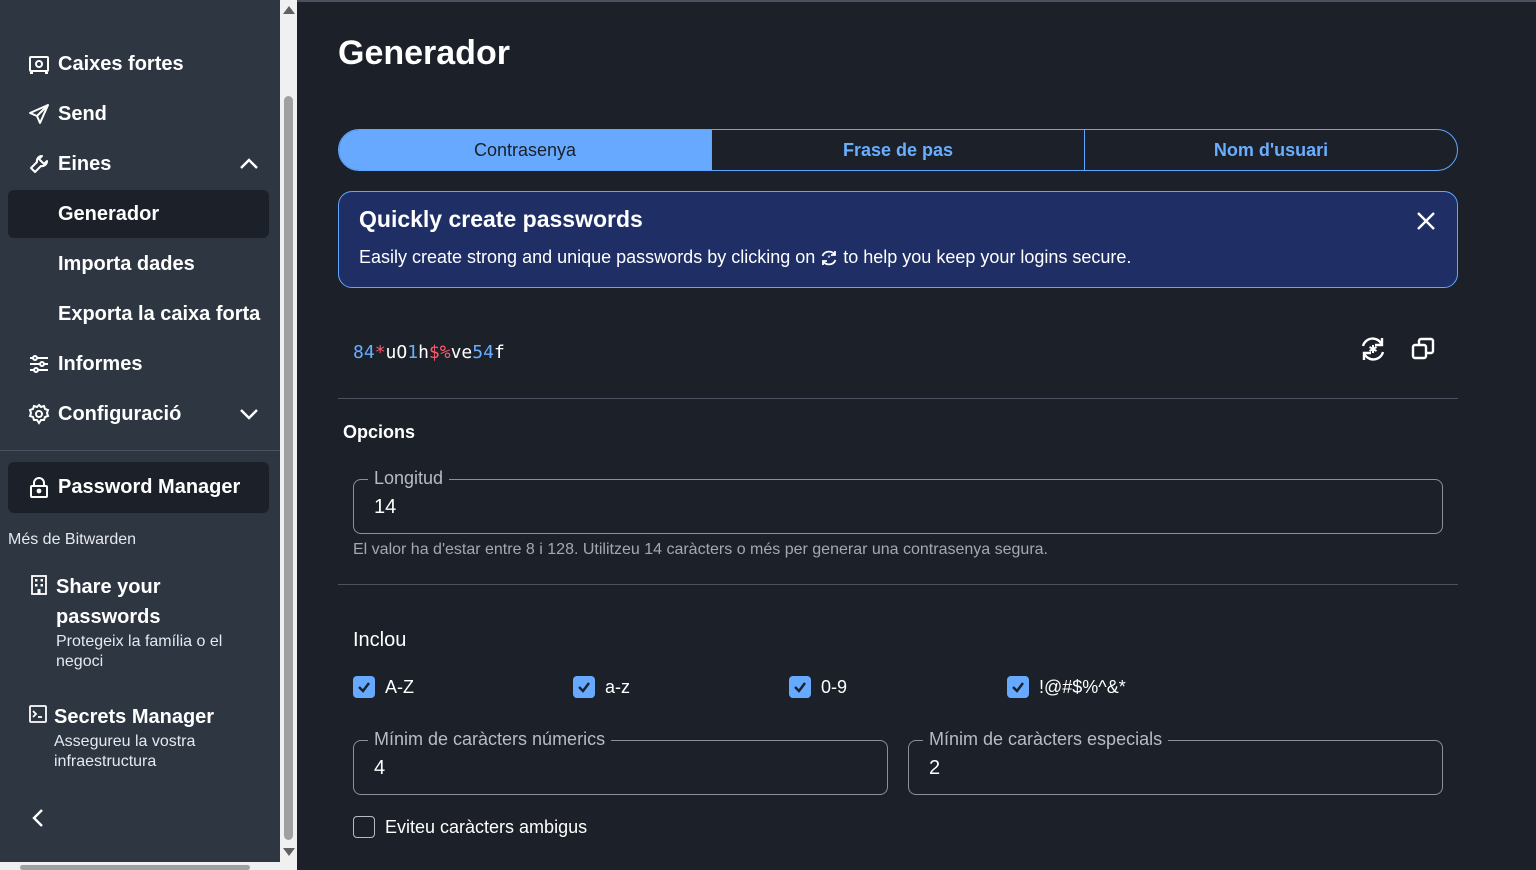 Image resolution: width=1536 pixels, height=870 pixels. I want to click on sidebar-item-vaults: Caixes fortes, so click(138, 64).